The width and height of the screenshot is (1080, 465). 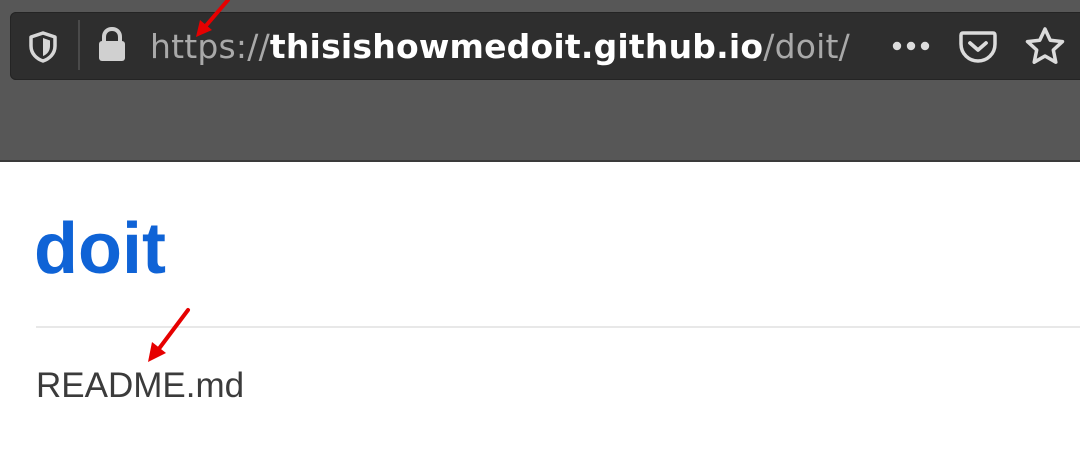 I want to click on divider, so click(x=558, y=327).